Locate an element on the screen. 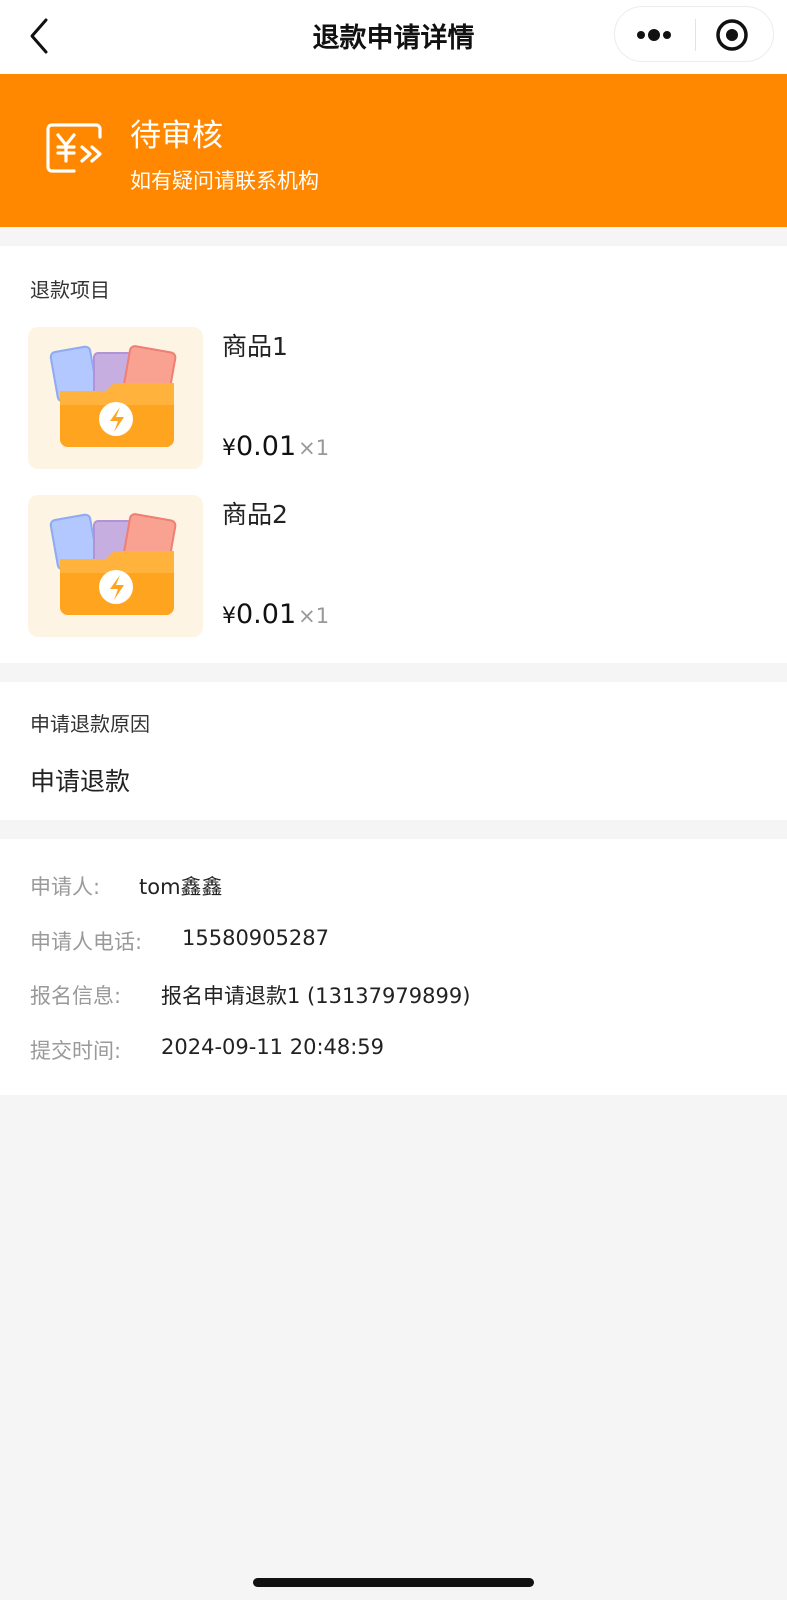 Image resolution: width=787 pixels, height=1600 pixels. more-button is located at coordinates (654, 35).